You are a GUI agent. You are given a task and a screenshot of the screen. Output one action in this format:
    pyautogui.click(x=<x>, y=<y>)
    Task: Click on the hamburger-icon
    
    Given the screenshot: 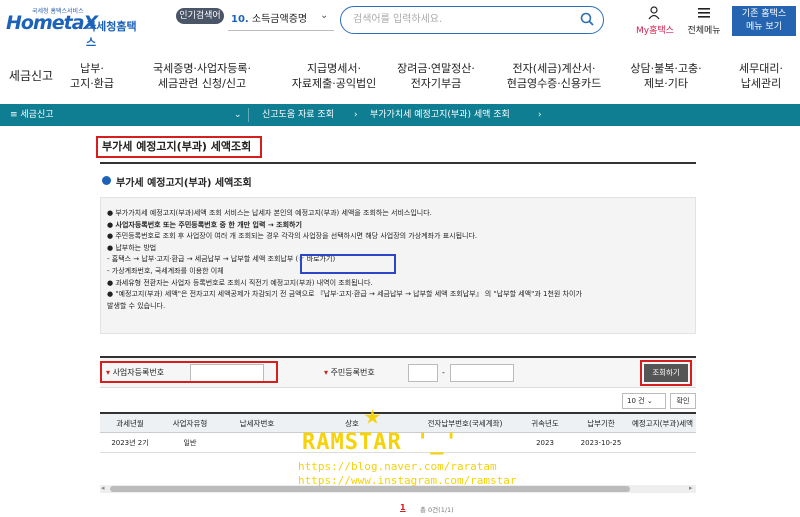 What is the action you would take?
    pyautogui.click(x=704, y=13)
    